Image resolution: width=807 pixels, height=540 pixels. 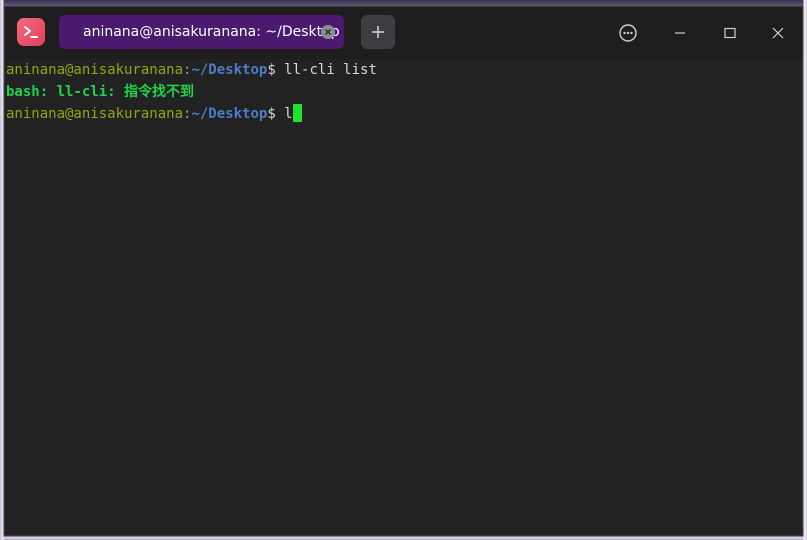 I want to click on text-cursor, so click(x=297, y=113).